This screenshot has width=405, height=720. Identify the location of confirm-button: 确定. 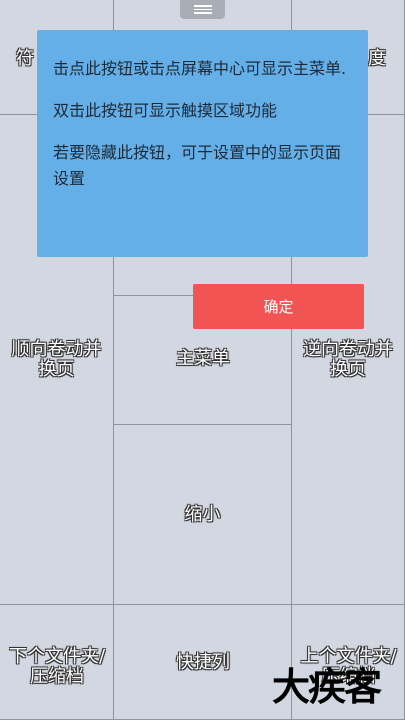
(278, 306).